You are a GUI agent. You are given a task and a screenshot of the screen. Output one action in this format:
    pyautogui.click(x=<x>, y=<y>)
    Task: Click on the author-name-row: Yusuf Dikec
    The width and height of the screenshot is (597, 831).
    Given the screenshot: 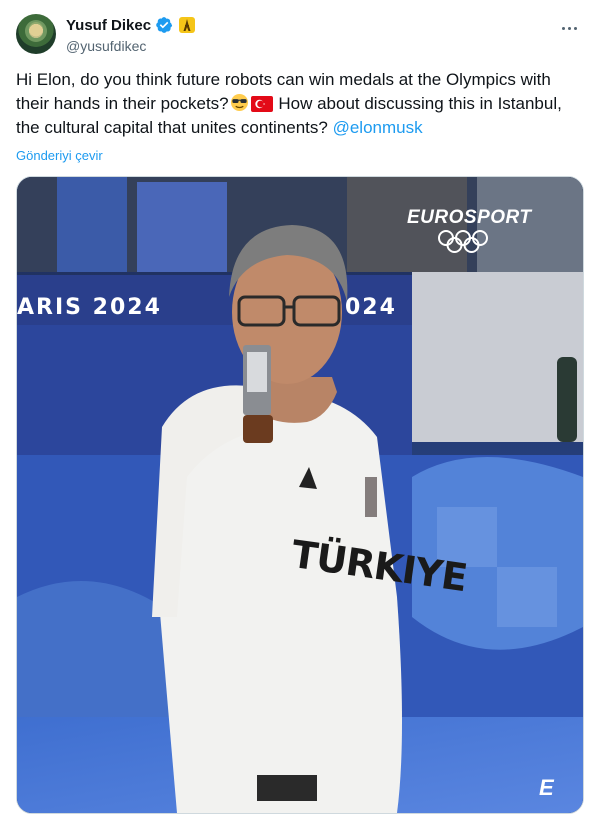 What is the action you would take?
    pyautogui.click(x=131, y=25)
    